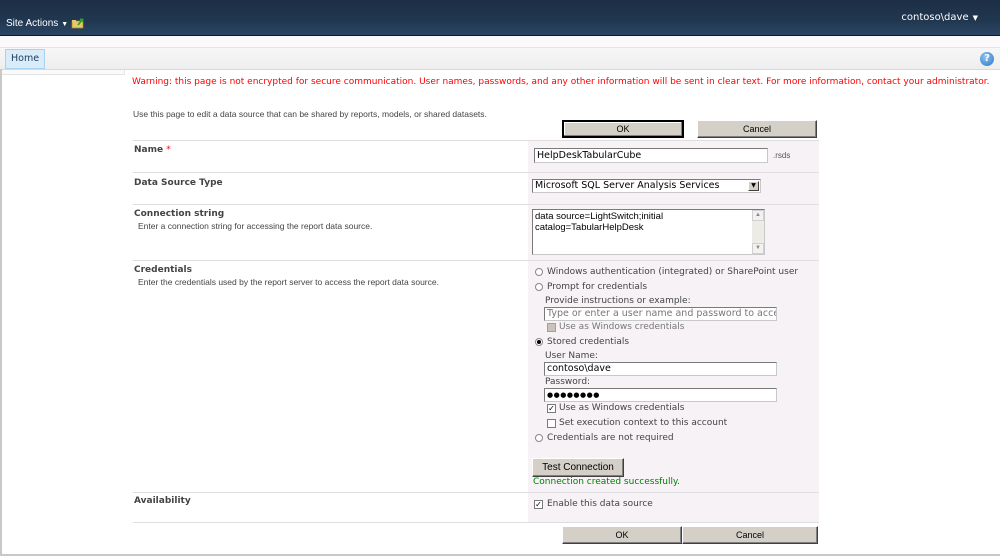 This screenshot has height=556, width=1000. What do you see at coordinates (179, 214) in the screenshot?
I see `connection-string-label: Connection string` at bounding box center [179, 214].